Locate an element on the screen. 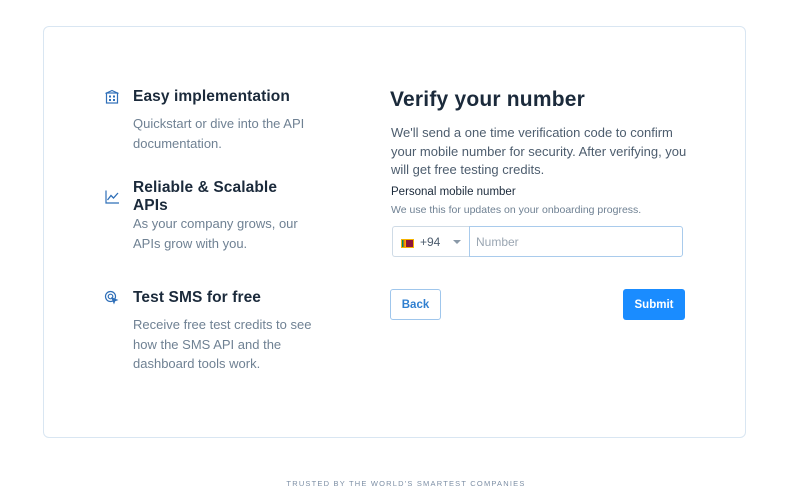  cursor-click-icon is located at coordinates (112, 298).